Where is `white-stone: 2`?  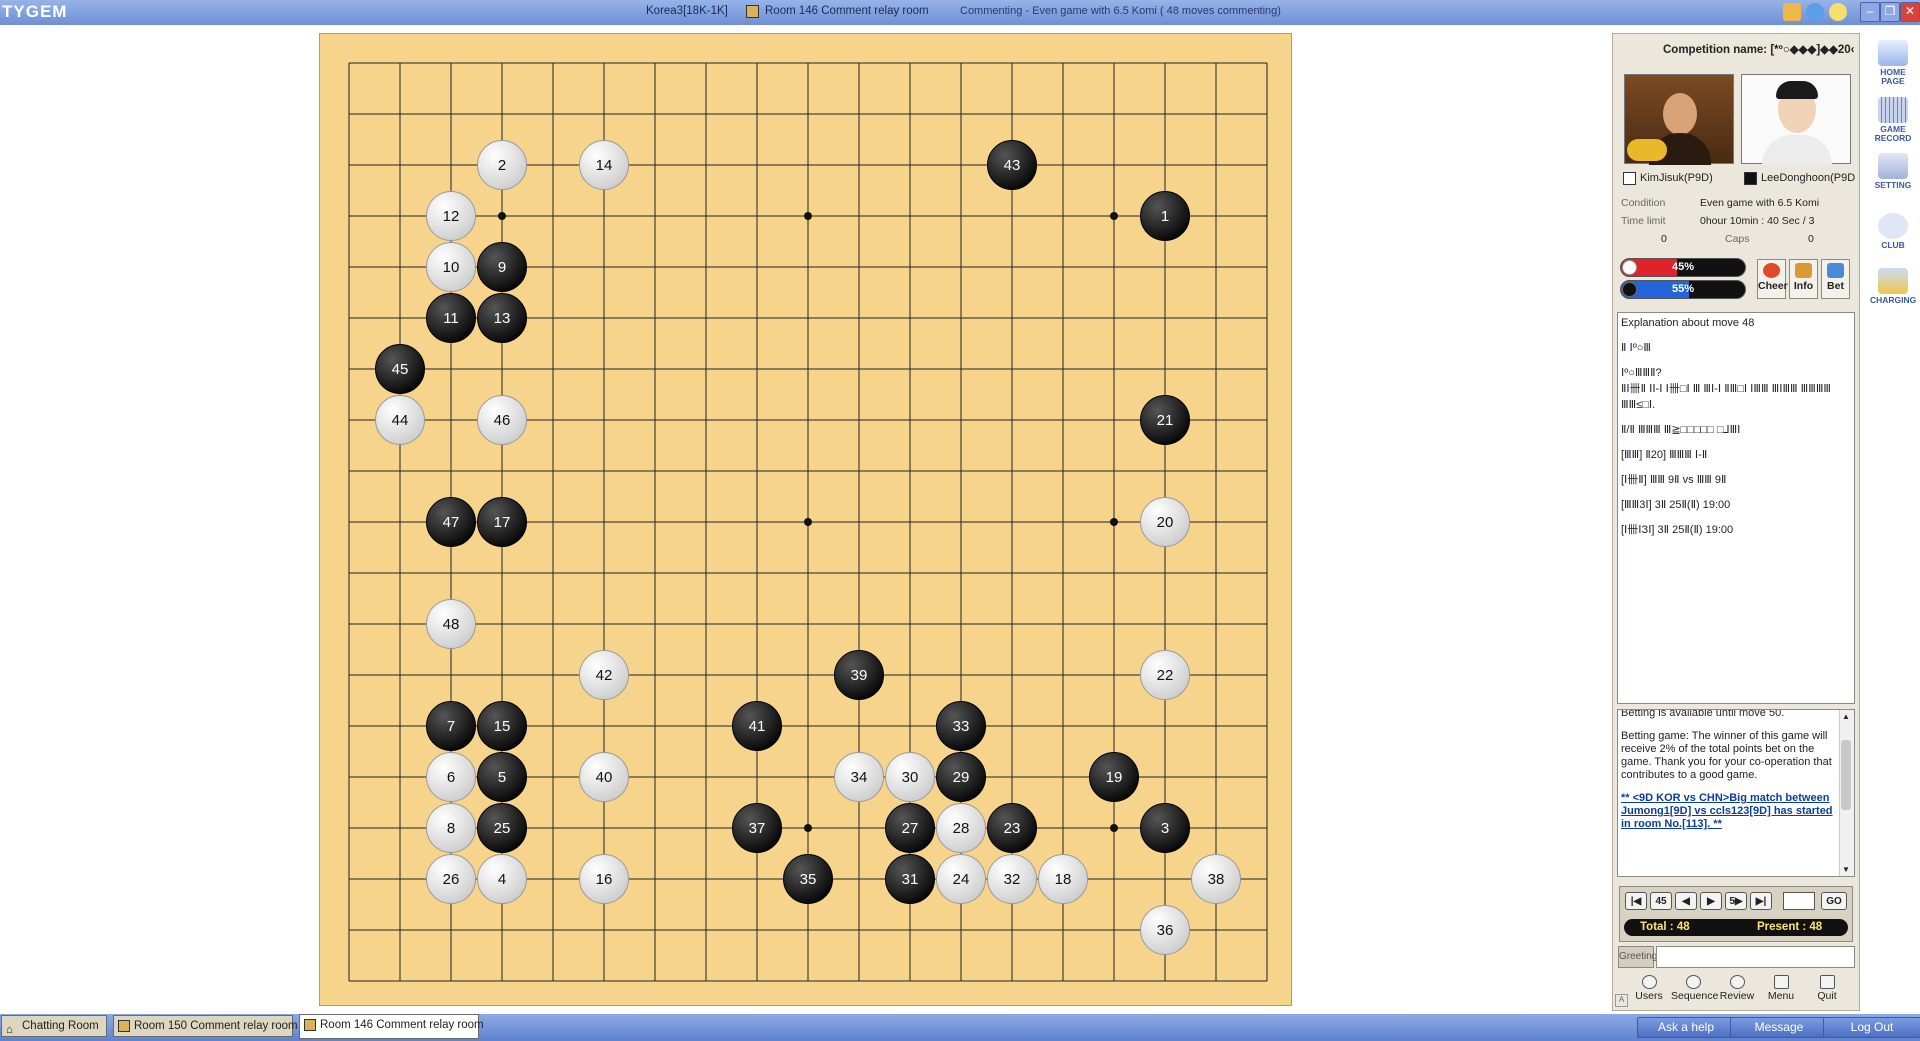 white-stone: 2 is located at coordinates (502, 165).